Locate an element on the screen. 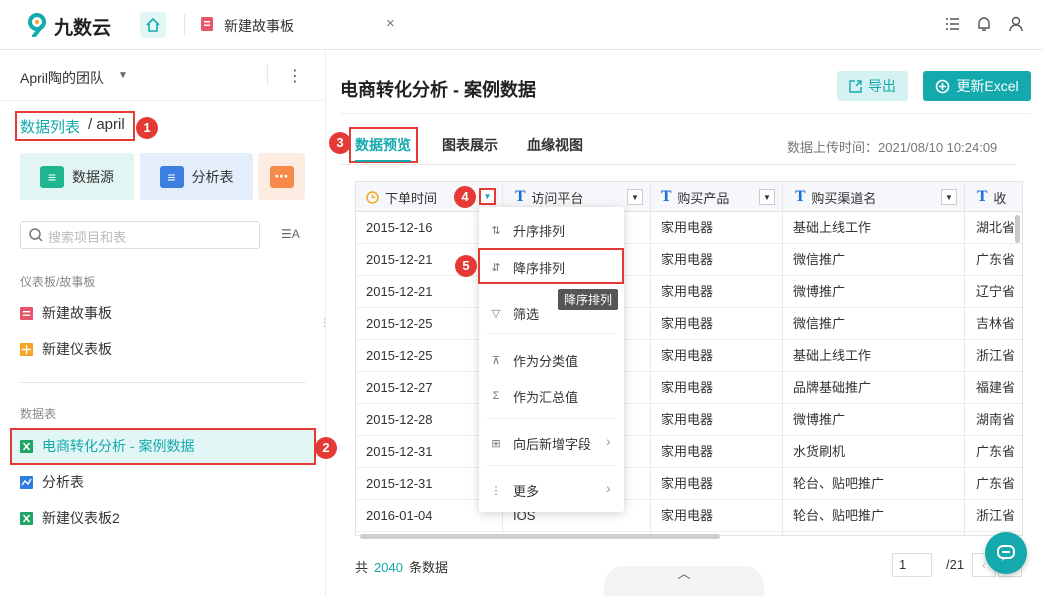  menu-item-label: 降序排列 is located at coordinates (539, 268).